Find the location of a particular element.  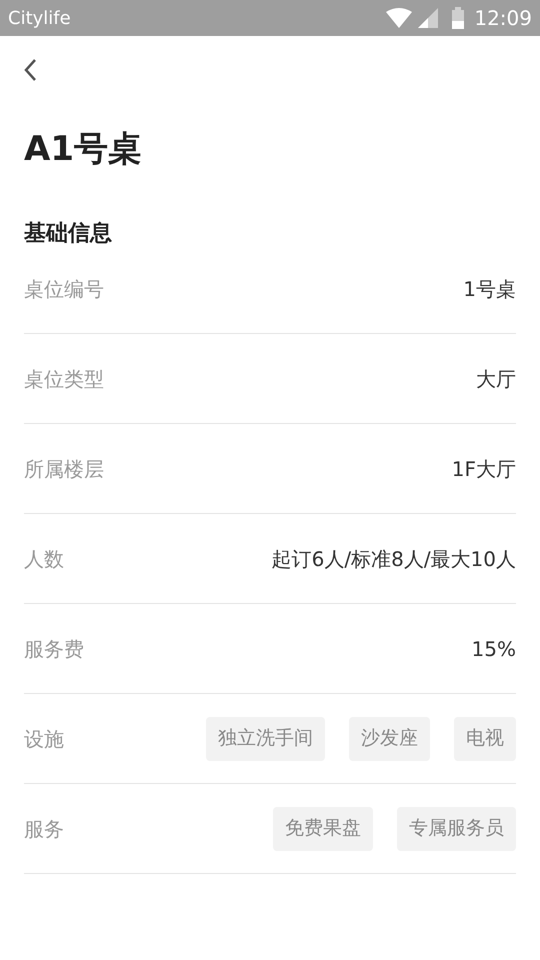

tag: 免费果盘 is located at coordinates (323, 828).